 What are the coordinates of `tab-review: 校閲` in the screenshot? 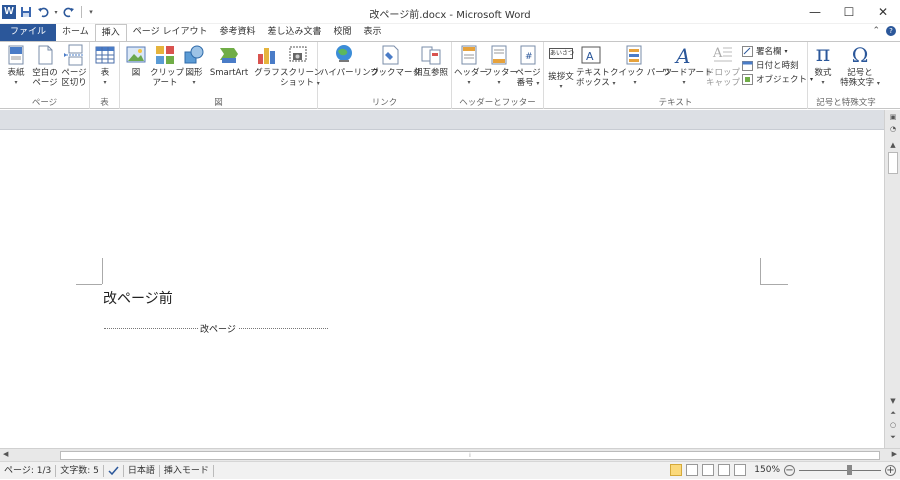 It's located at (342, 32).